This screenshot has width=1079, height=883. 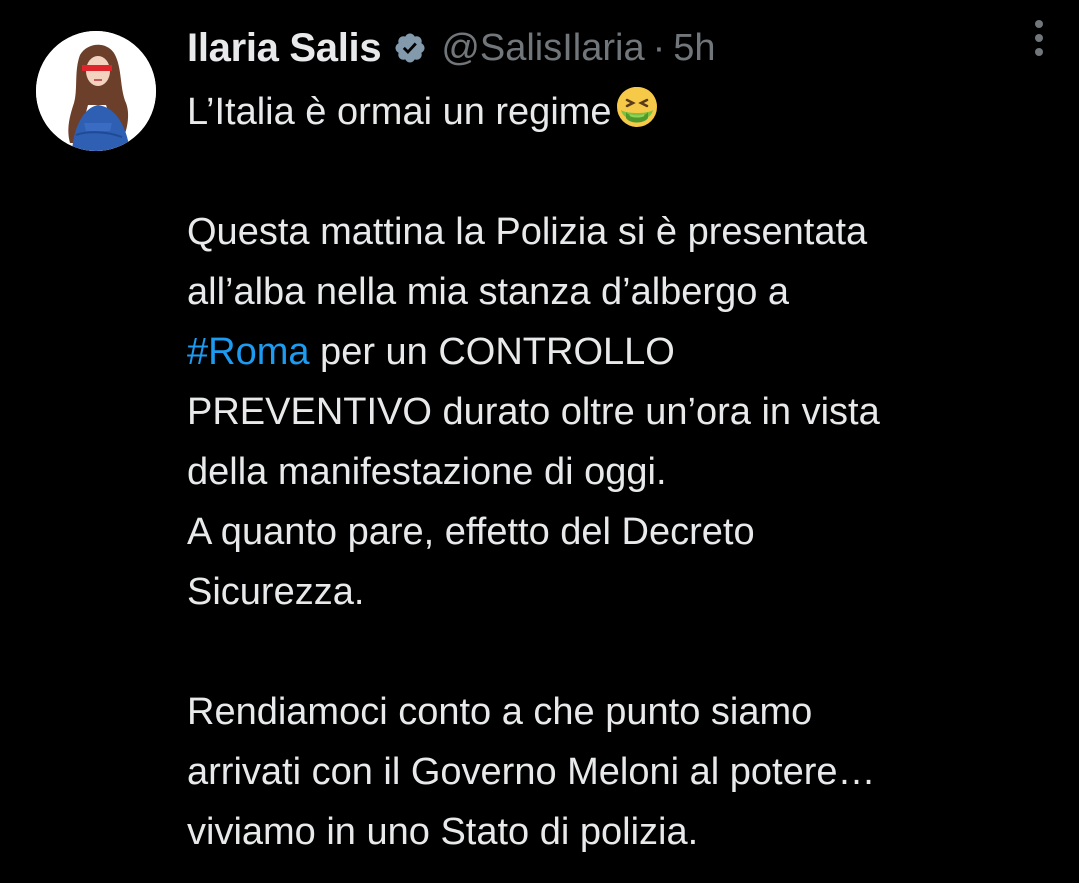 What do you see at coordinates (500, 712) in the screenshot?
I see `text-line-9: Rendiamoci conto a che punto siamo` at bounding box center [500, 712].